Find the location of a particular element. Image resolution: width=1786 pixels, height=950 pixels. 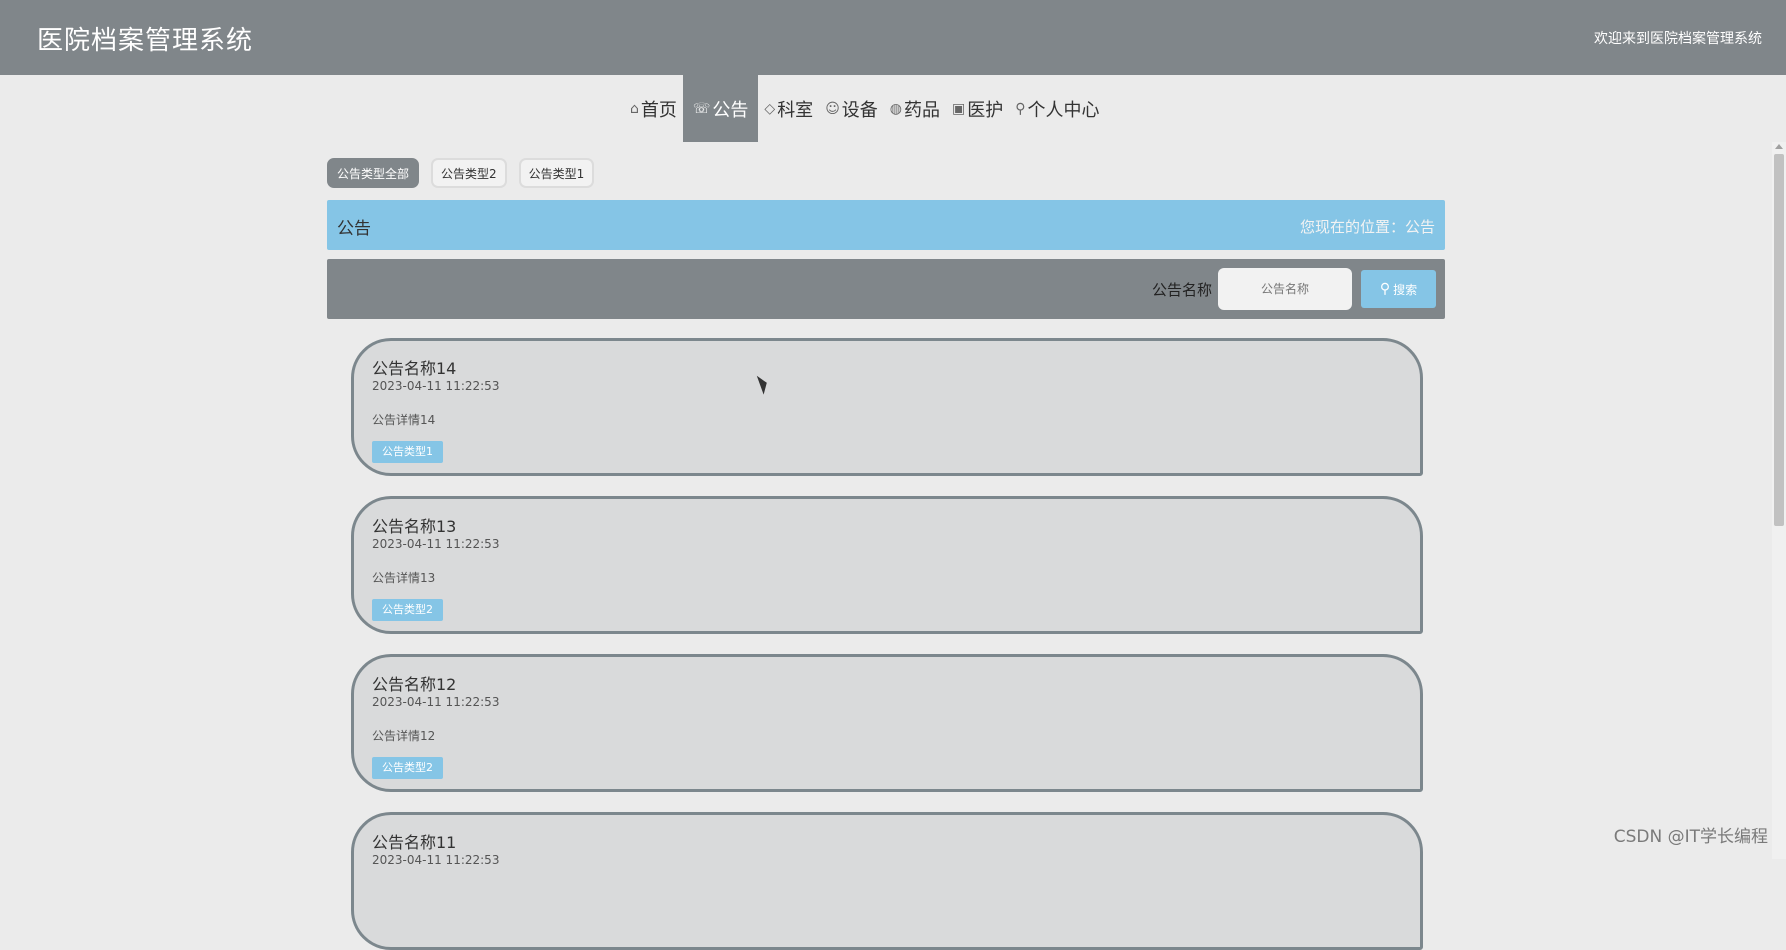

nav-item-home: ⌂ 首页 is located at coordinates (653, 108).